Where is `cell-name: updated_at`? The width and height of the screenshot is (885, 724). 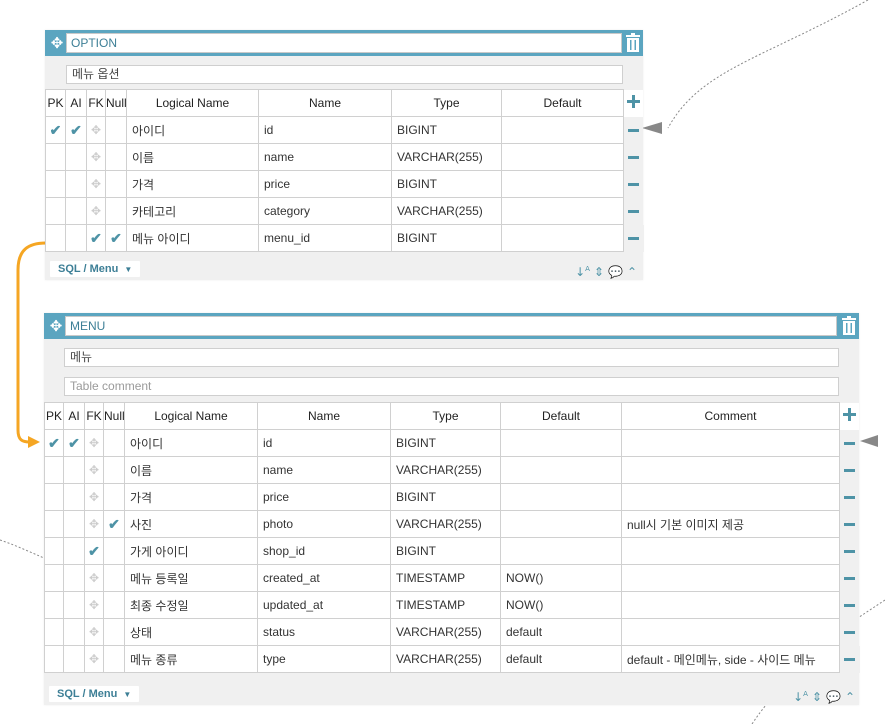 cell-name: updated_at is located at coordinates (324, 605).